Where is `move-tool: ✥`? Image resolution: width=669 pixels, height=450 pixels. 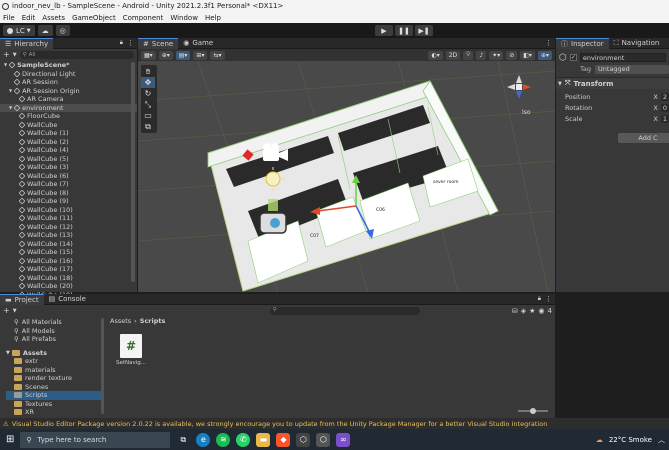 move-tool: ✥ is located at coordinates (148, 82).